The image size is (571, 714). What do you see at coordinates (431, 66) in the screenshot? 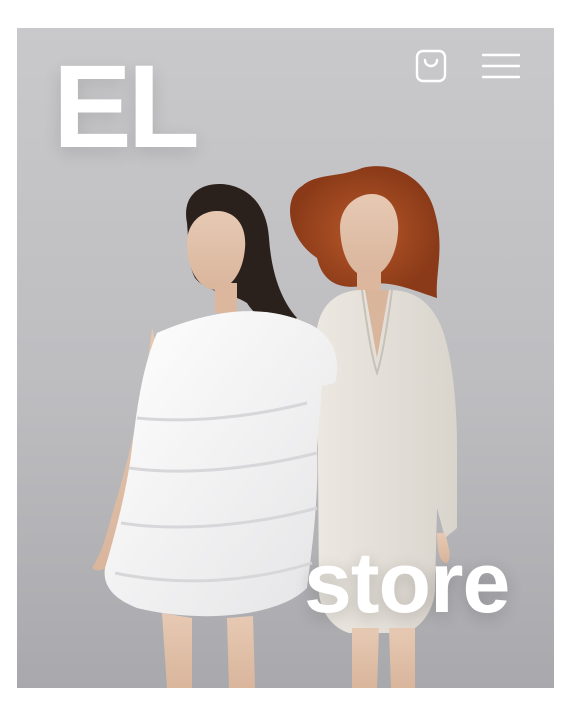
I see `shopping-bag-icon` at bounding box center [431, 66].